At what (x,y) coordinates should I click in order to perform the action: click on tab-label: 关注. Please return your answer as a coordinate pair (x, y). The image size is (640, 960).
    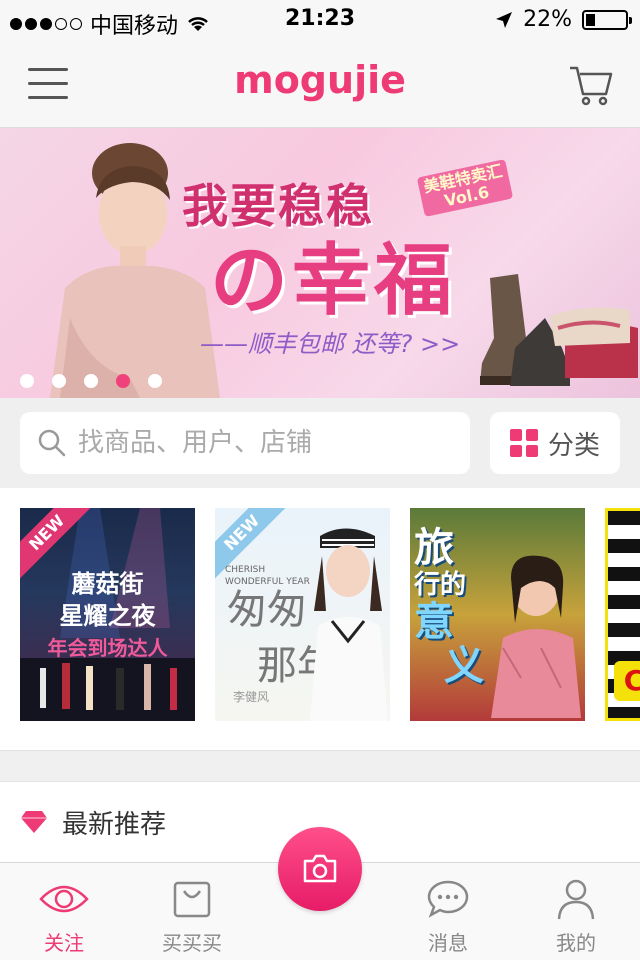
    Looking at the image, I should click on (64, 943).